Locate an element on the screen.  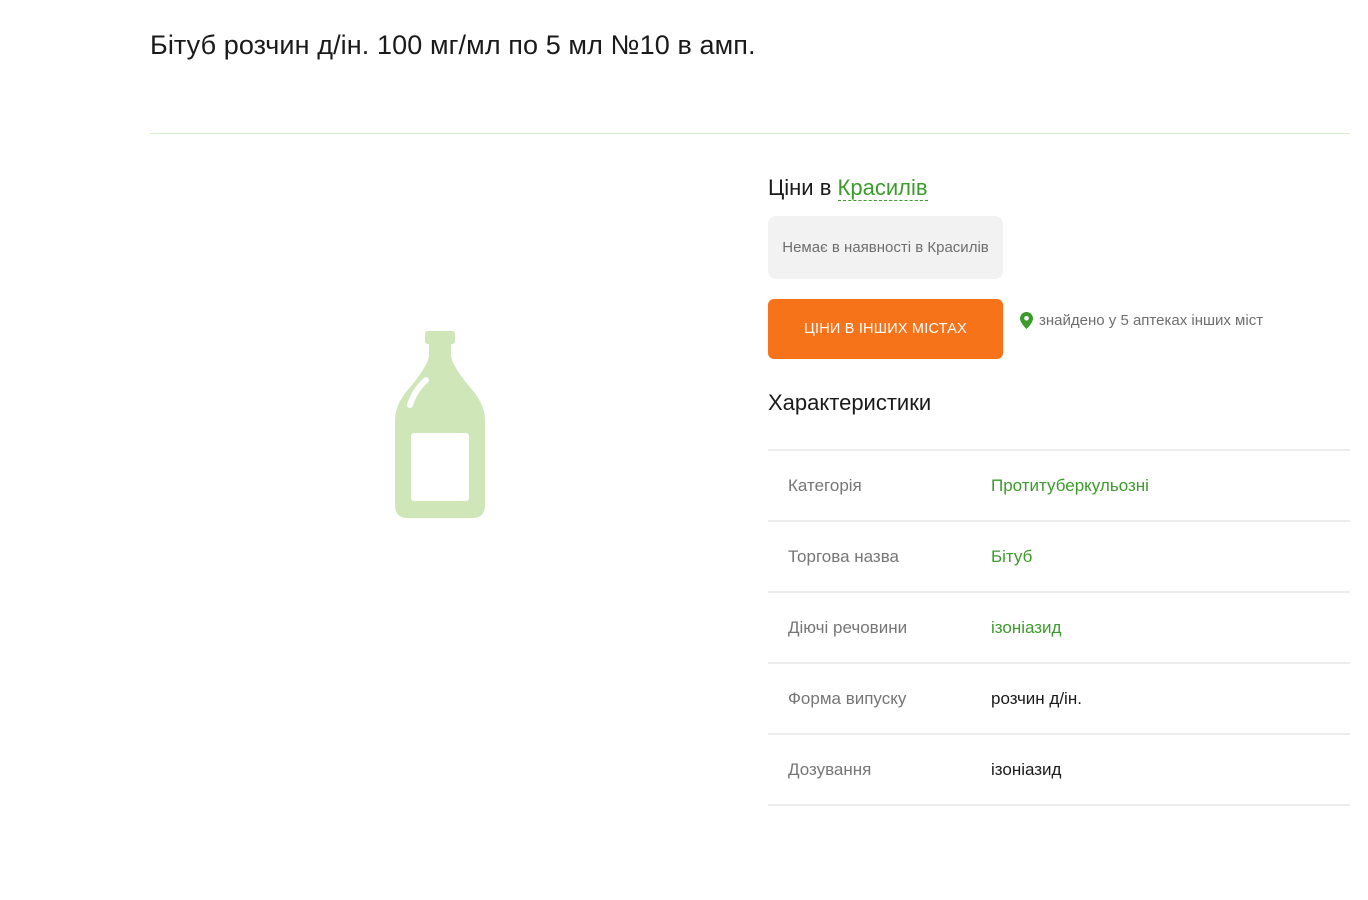
spec-value-trade-name-link: Бітуб is located at coordinates (1011, 557).